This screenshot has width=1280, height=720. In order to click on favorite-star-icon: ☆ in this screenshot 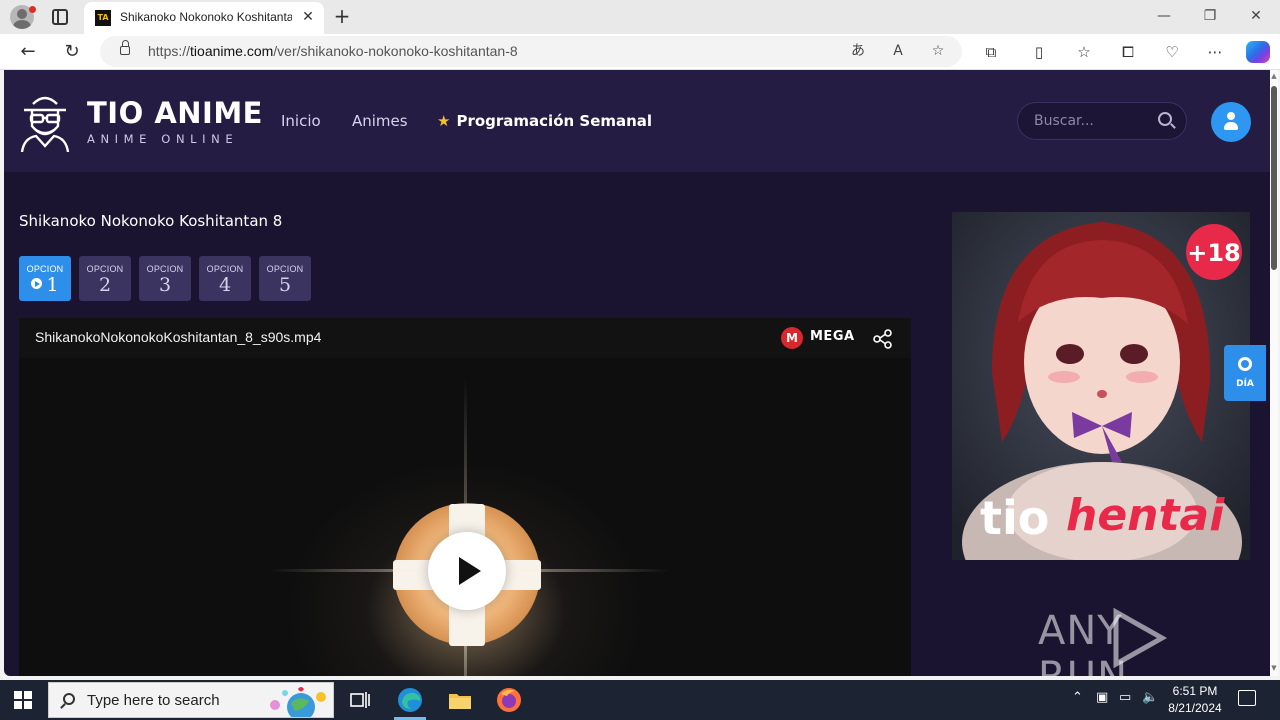, I will do `click(938, 51)`.